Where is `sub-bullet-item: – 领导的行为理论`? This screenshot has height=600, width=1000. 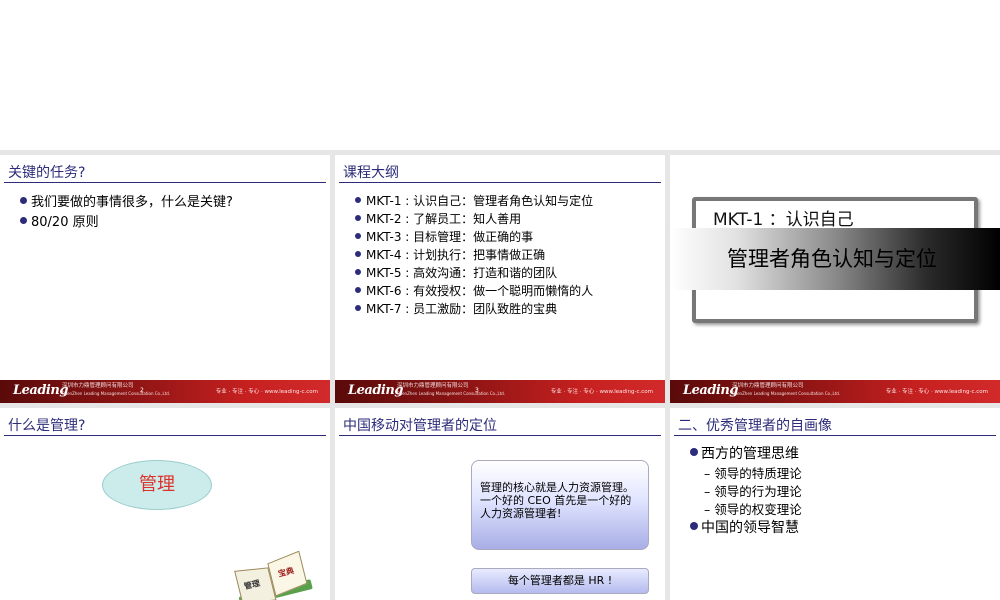
sub-bullet-item: – 领导的行为理论 is located at coordinates (753, 491).